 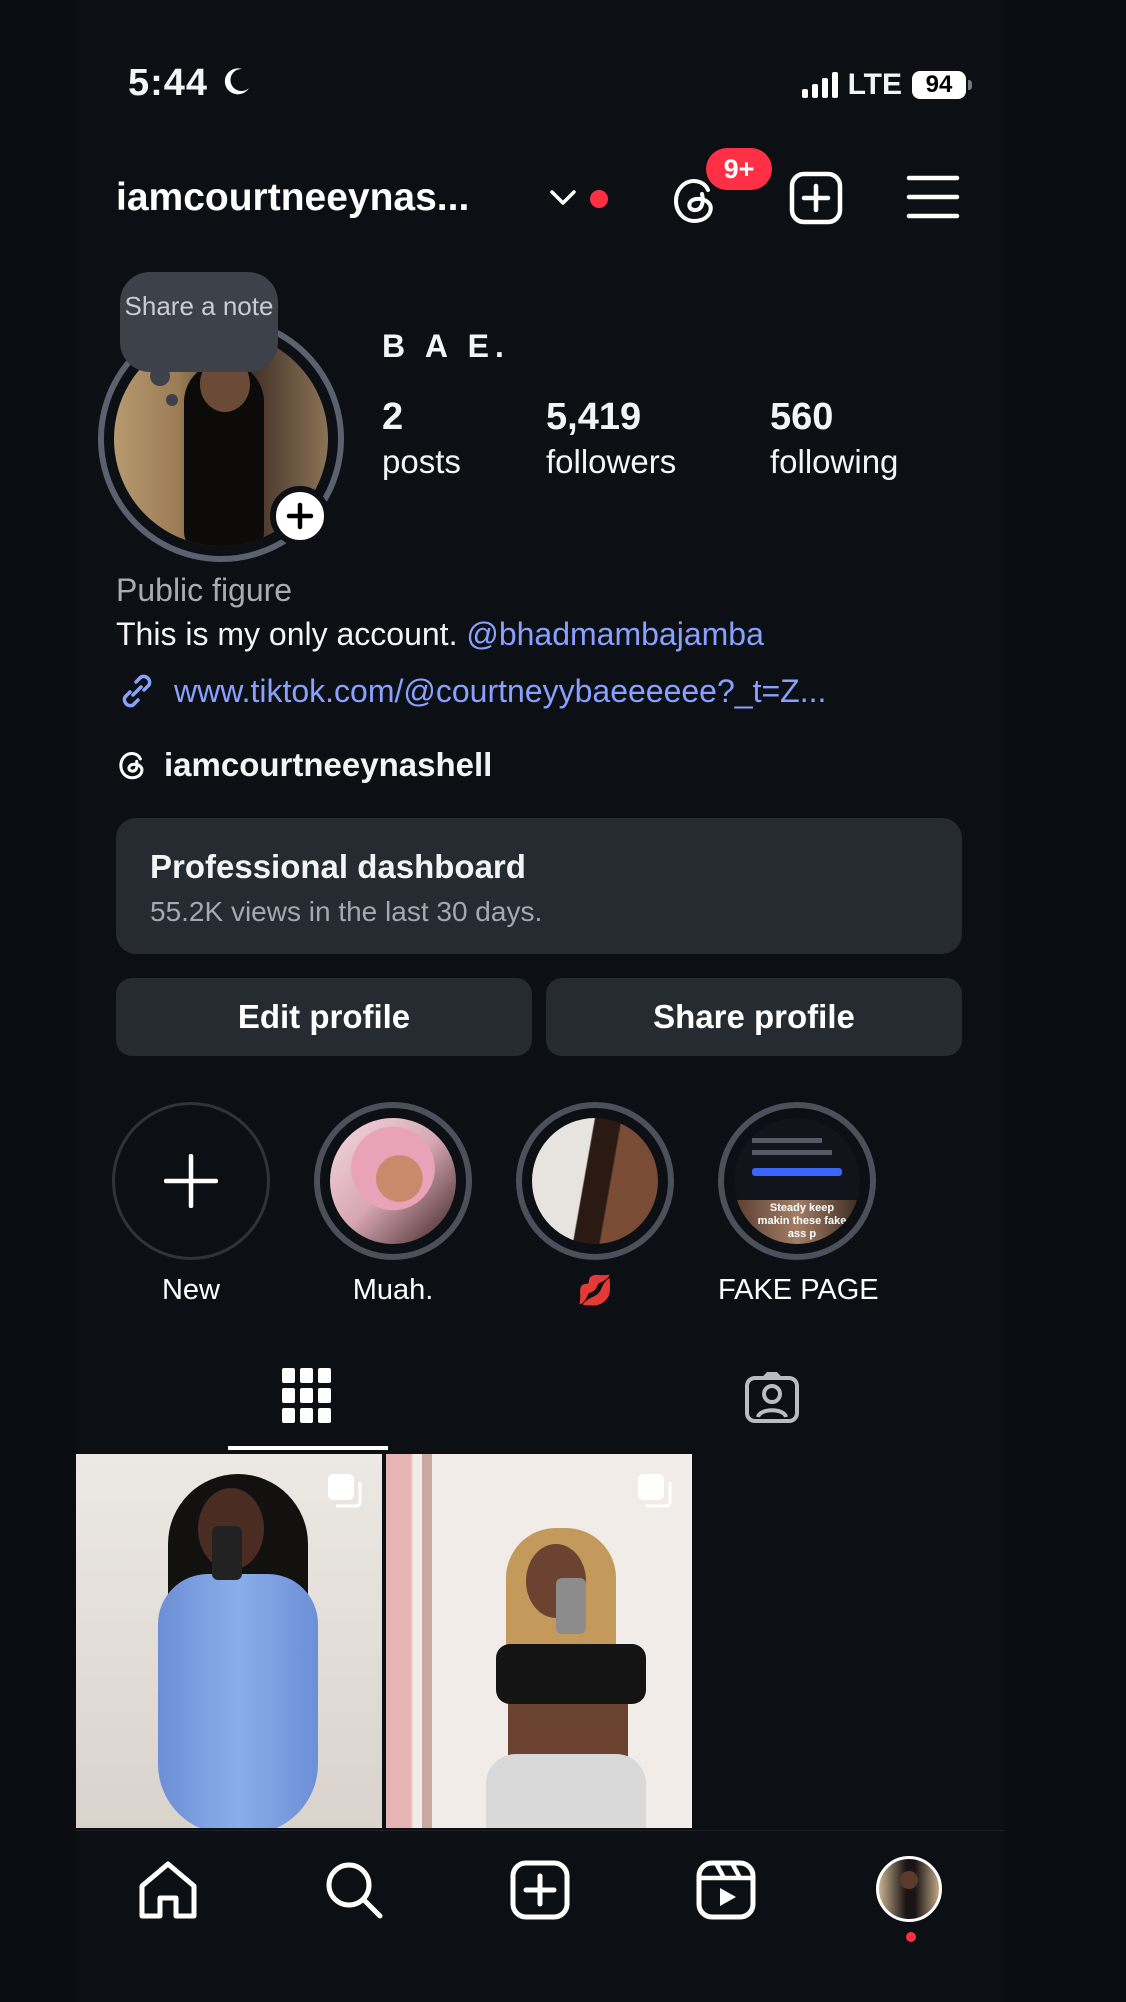 What do you see at coordinates (446, 346) in the screenshot?
I see `display-name: B A E.` at bounding box center [446, 346].